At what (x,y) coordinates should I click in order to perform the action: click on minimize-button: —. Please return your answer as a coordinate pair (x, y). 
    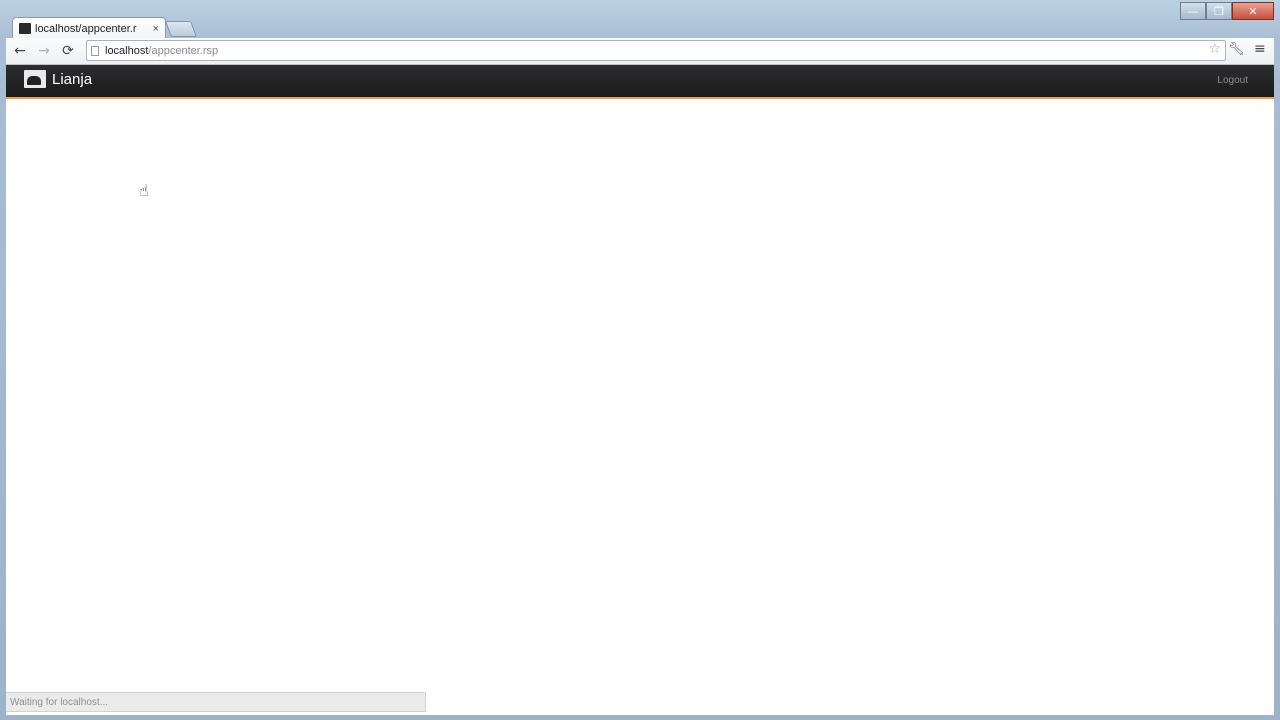
    Looking at the image, I should click on (1193, 11).